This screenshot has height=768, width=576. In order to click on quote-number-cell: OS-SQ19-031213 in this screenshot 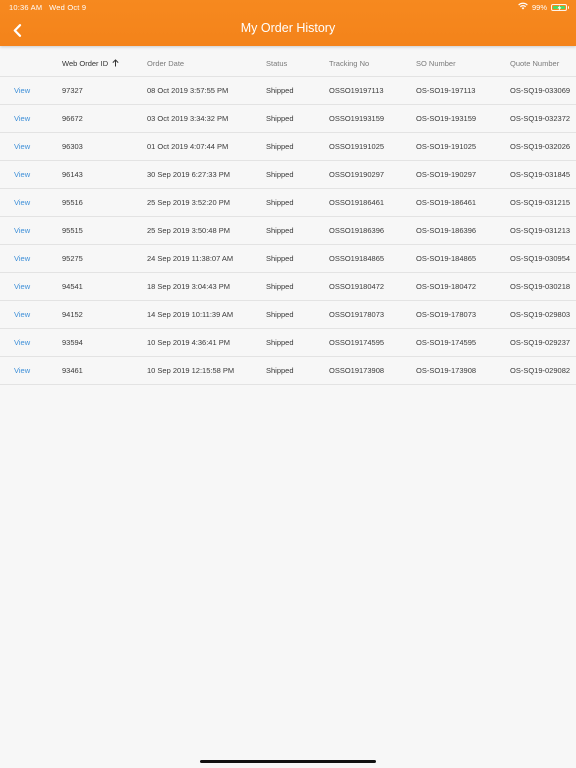, I will do `click(540, 230)`.